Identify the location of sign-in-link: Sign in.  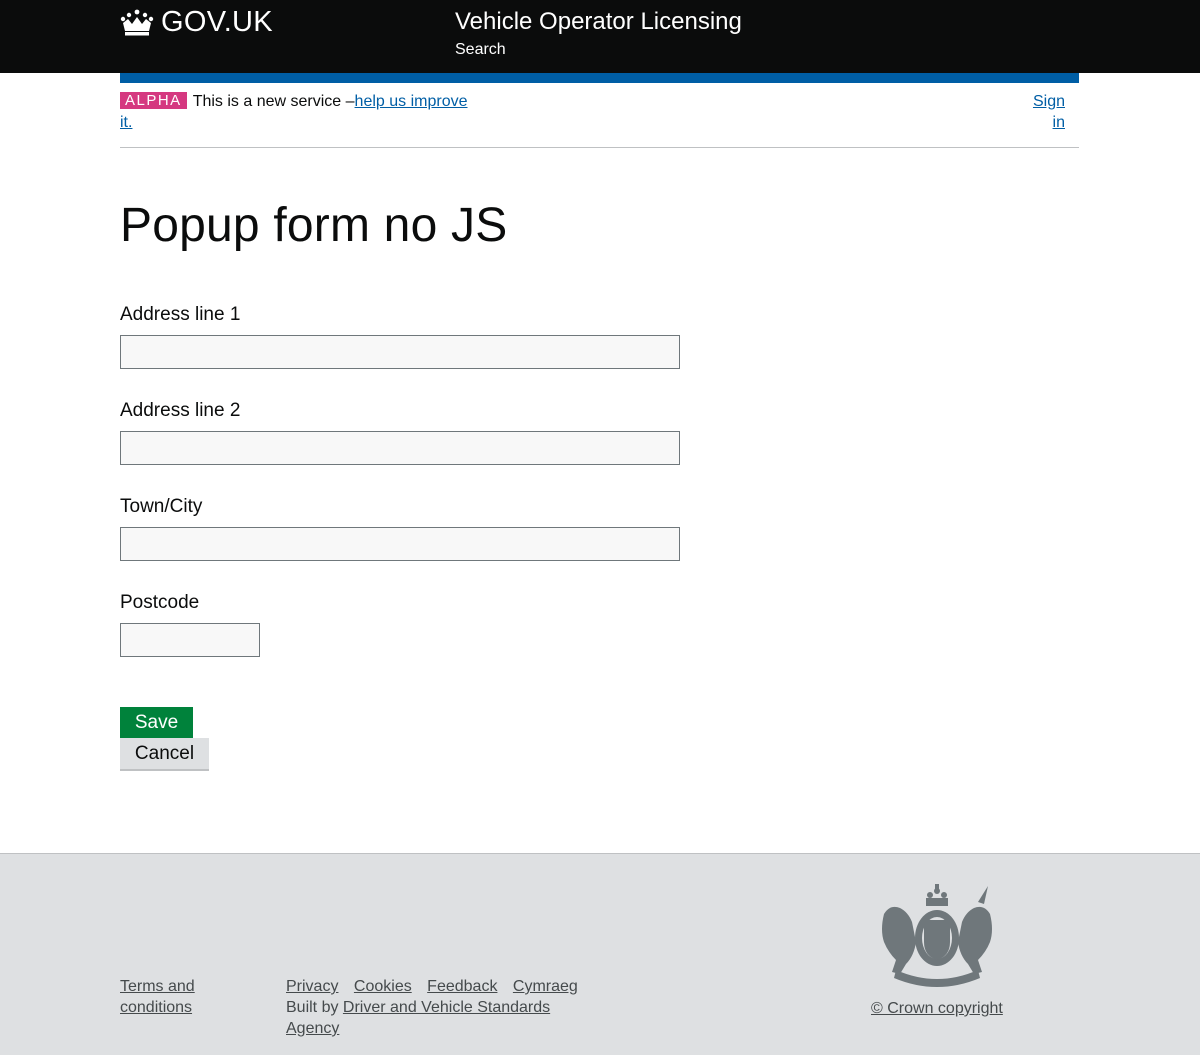
(1049, 112).